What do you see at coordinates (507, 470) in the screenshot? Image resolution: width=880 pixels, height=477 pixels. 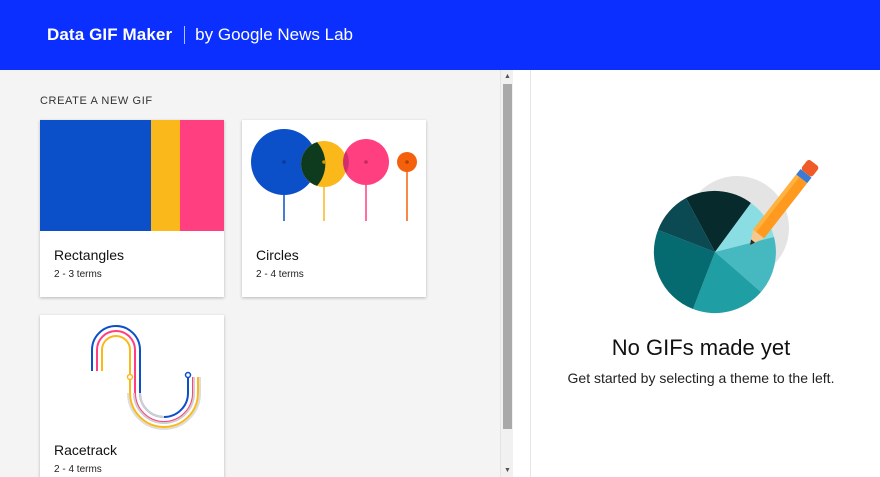 I see `scroll-down-arrow-icon: ▼` at bounding box center [507, 470].